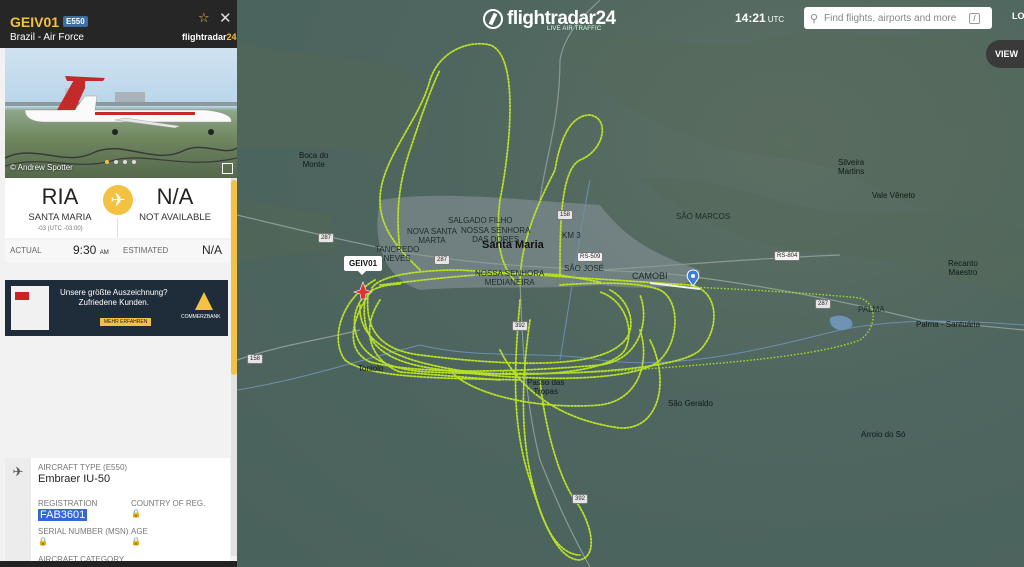 The width and height of the screenshot is (1024, 567). What do you see at coordinates (74, 479) in the screenshot?
I see `aircraft-type-value: Embraer IU-50` at bounding box center [74, 479].